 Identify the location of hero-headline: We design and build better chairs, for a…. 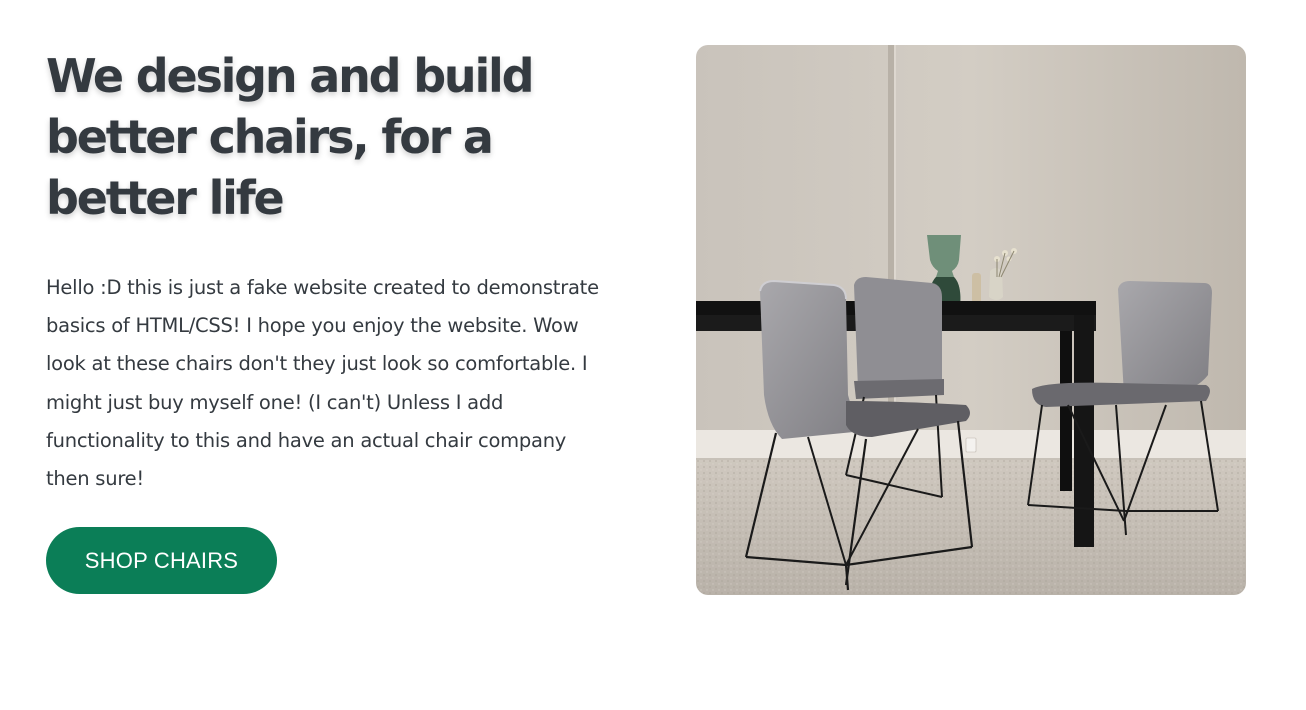
(290, 137).